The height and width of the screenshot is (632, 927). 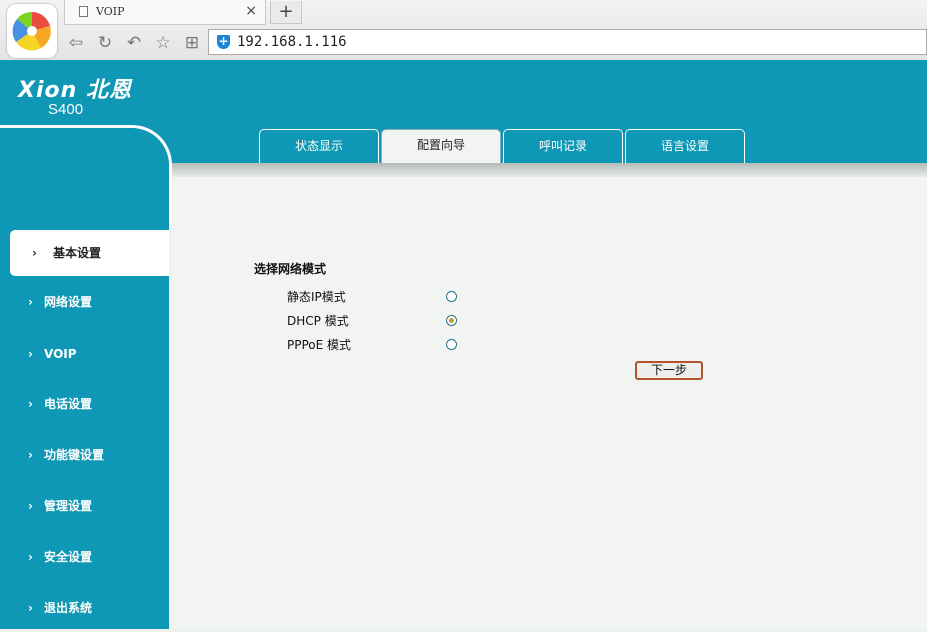 I want to click on sidebar-item-label: 功能键设置, so click(x=74, y=455).